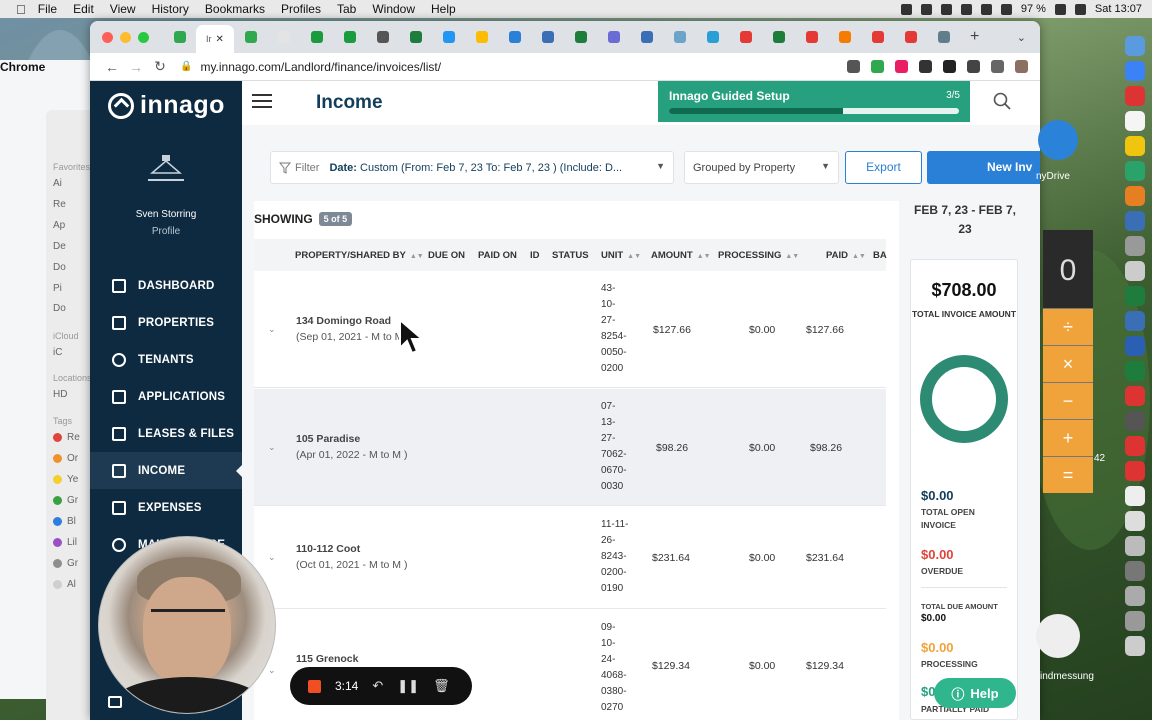 This screenshot has height=720, width=1152. I want to click on sidebar-item-leases-files: LEASES & FILES, so click(166, 433).